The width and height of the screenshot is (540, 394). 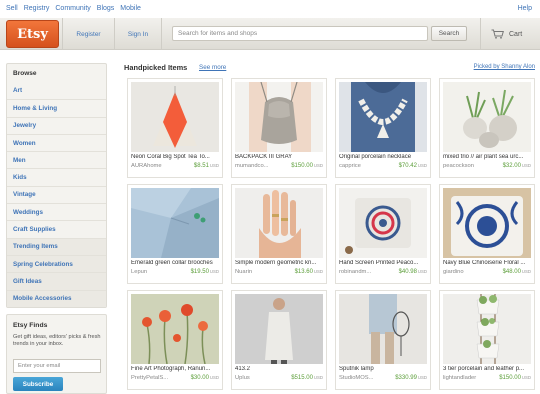 I want to click on shop-name: capprice, so click(x=365, y=166).